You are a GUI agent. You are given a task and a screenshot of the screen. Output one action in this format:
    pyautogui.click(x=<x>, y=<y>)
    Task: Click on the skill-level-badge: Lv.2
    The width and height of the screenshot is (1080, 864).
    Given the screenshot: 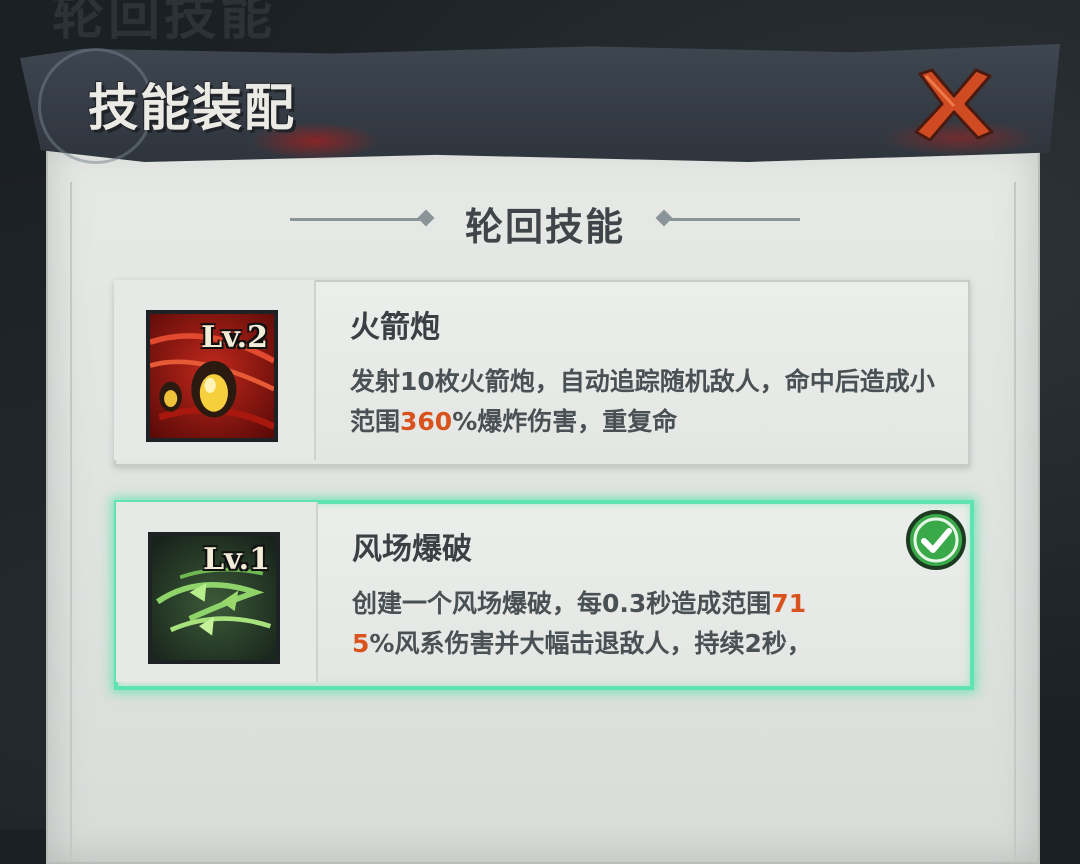 What is the action you would take?
    pyautogui.click(x=234, y=337)
    